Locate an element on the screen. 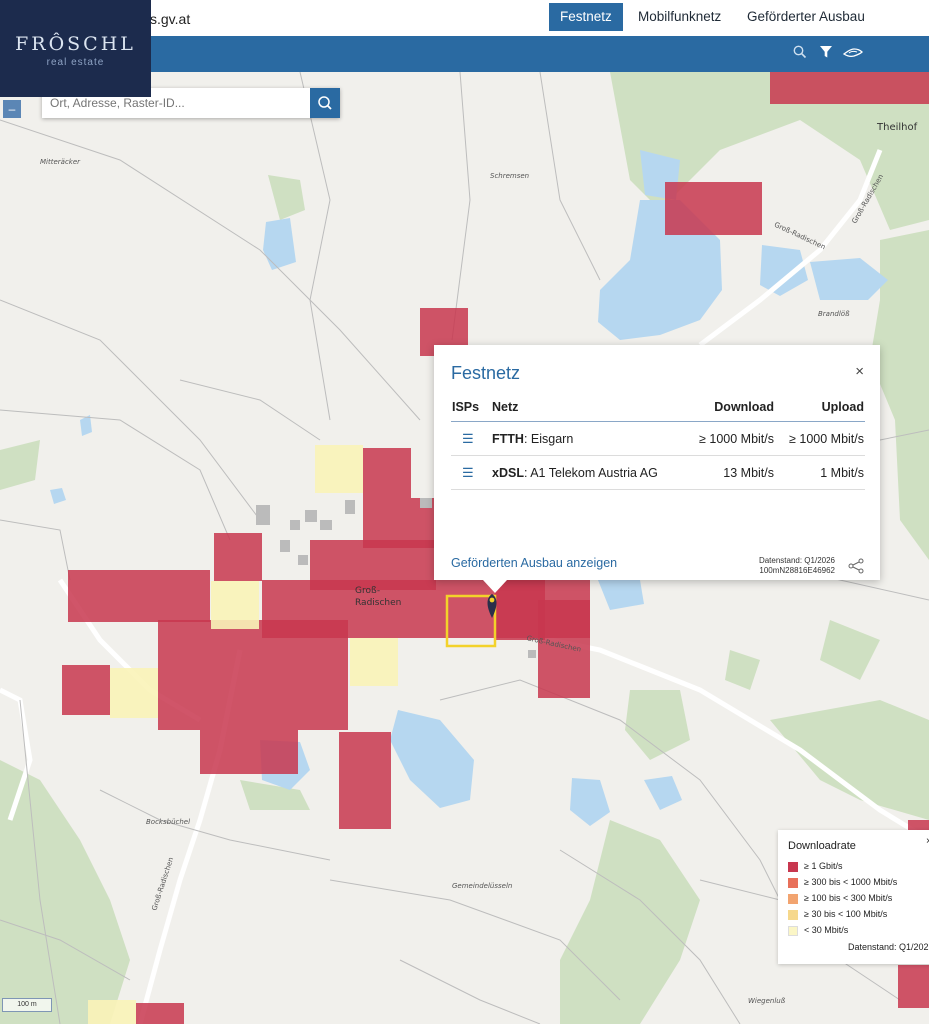  legend-label: ≥ 1 Gbit/s is located at coordinates (823, 866).